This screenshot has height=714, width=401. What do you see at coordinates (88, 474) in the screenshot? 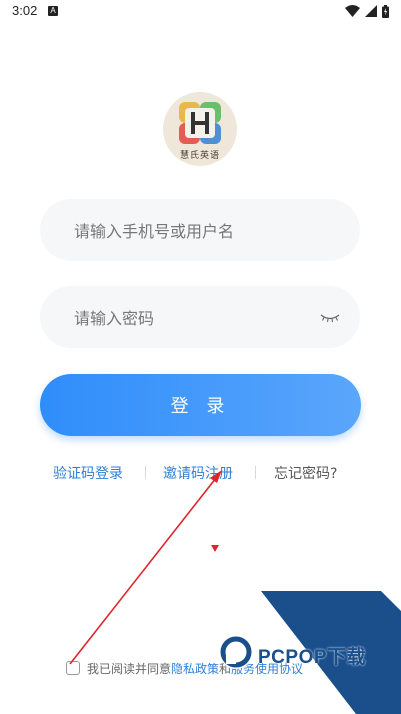
I see `sms-login-link: 验证码登录` at bounding box center [88, 474].